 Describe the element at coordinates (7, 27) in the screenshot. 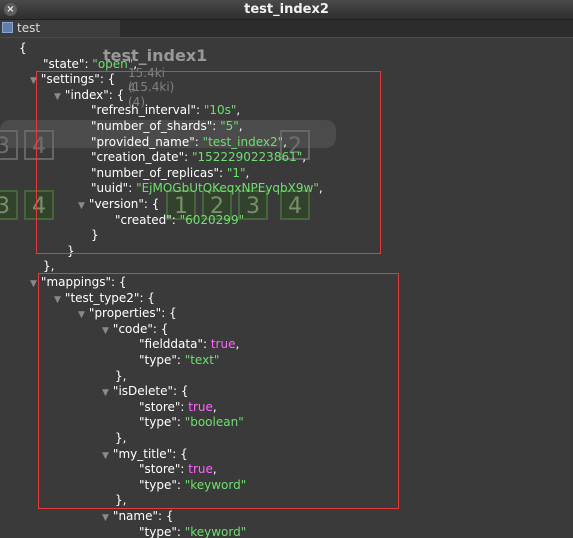

I see `document-icon` at that location.